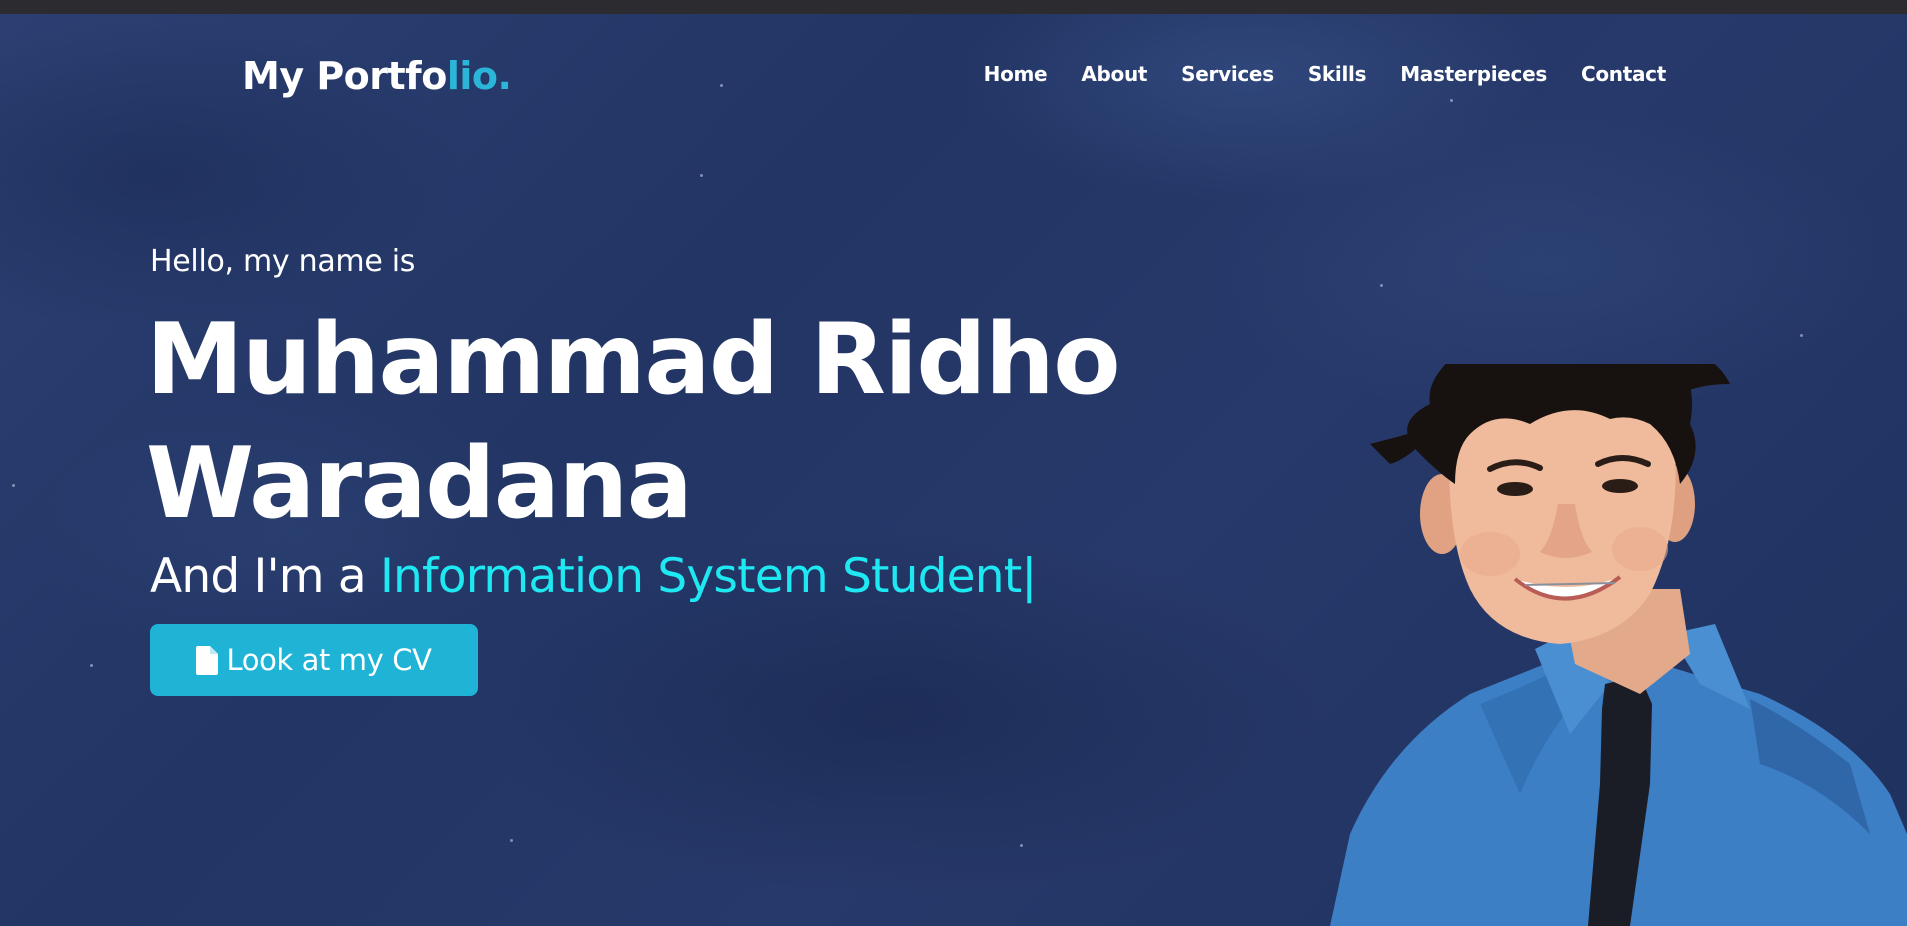 This screenshot has width=1907, height=926. Describe the element at coordinates (479, 76) in the screenshot. I see `logo-accent-text: lio.` at that location.